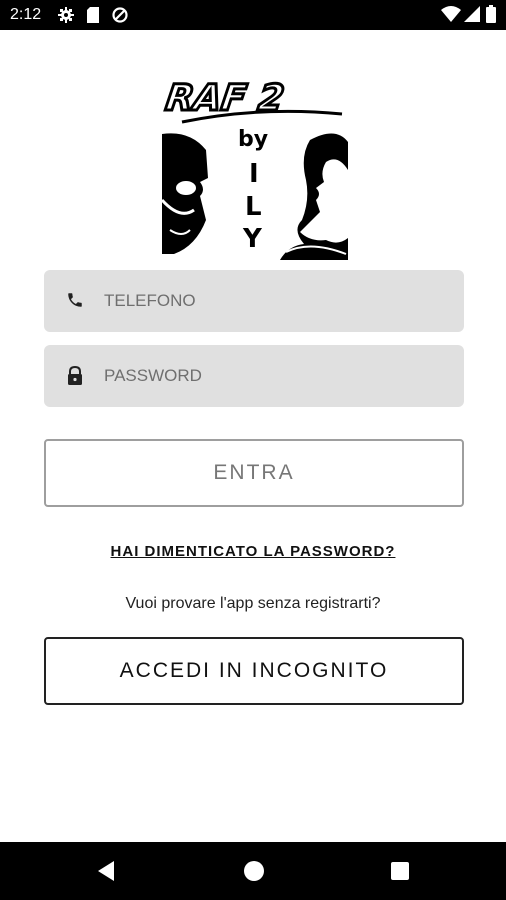 The image size is (506, 900). I want to click on guest-login-button: ACCEDI IN INCOGNITO, so click(254, 671).